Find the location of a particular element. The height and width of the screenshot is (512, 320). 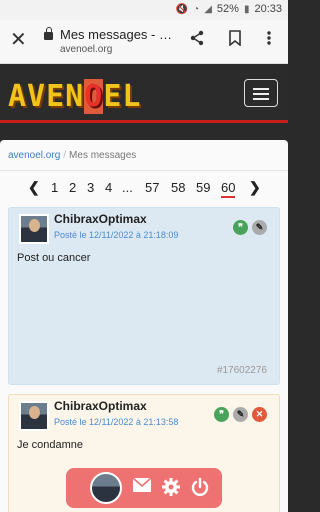

post-text: Je condamne is located at coordinates (50, 445).